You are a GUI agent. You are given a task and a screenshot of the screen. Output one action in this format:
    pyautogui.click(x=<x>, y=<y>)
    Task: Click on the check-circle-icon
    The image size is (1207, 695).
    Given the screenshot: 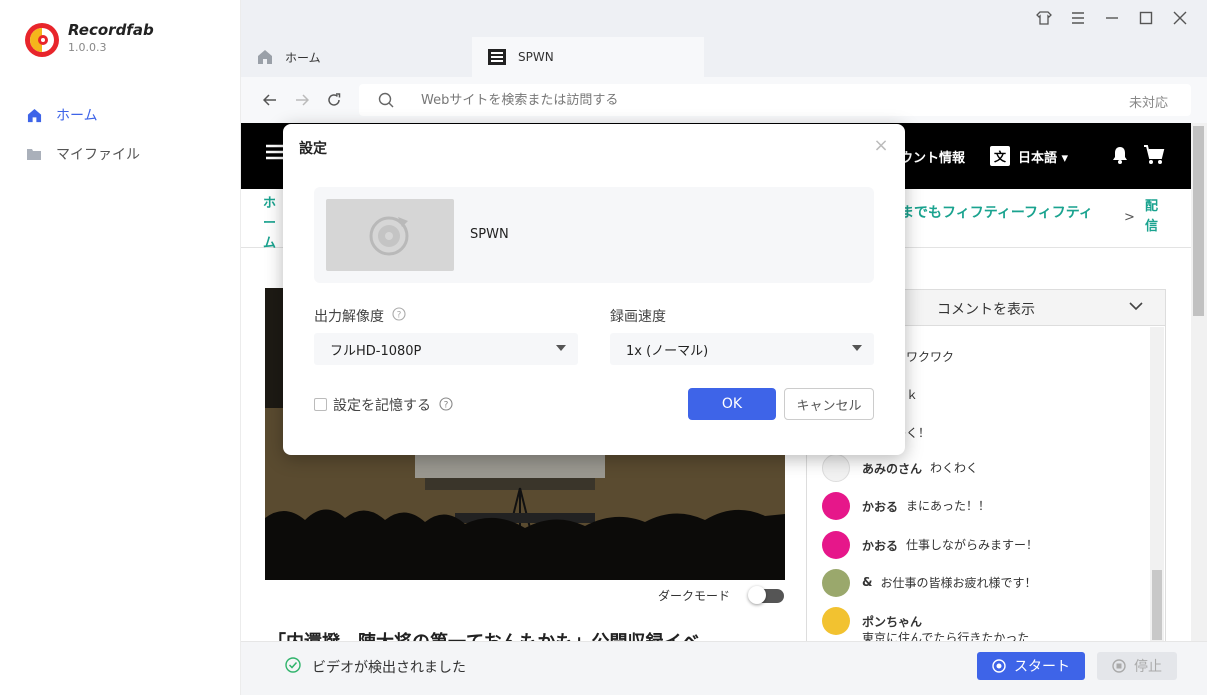 What is the action you would take?
    pyautogui.click(x=293, y=667)
    